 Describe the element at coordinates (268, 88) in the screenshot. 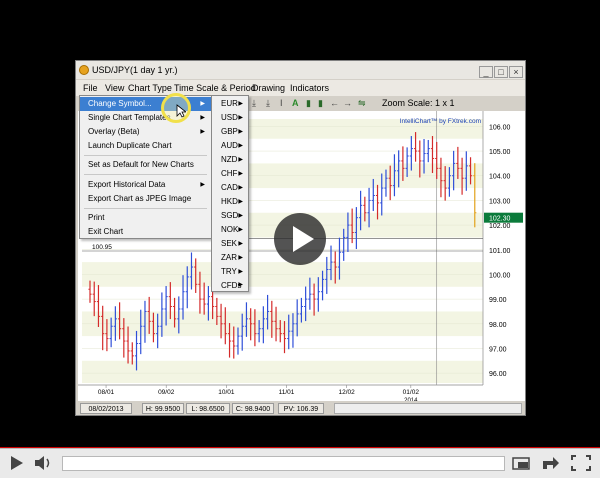

I see `menu-drawing: Drawing` at that location.